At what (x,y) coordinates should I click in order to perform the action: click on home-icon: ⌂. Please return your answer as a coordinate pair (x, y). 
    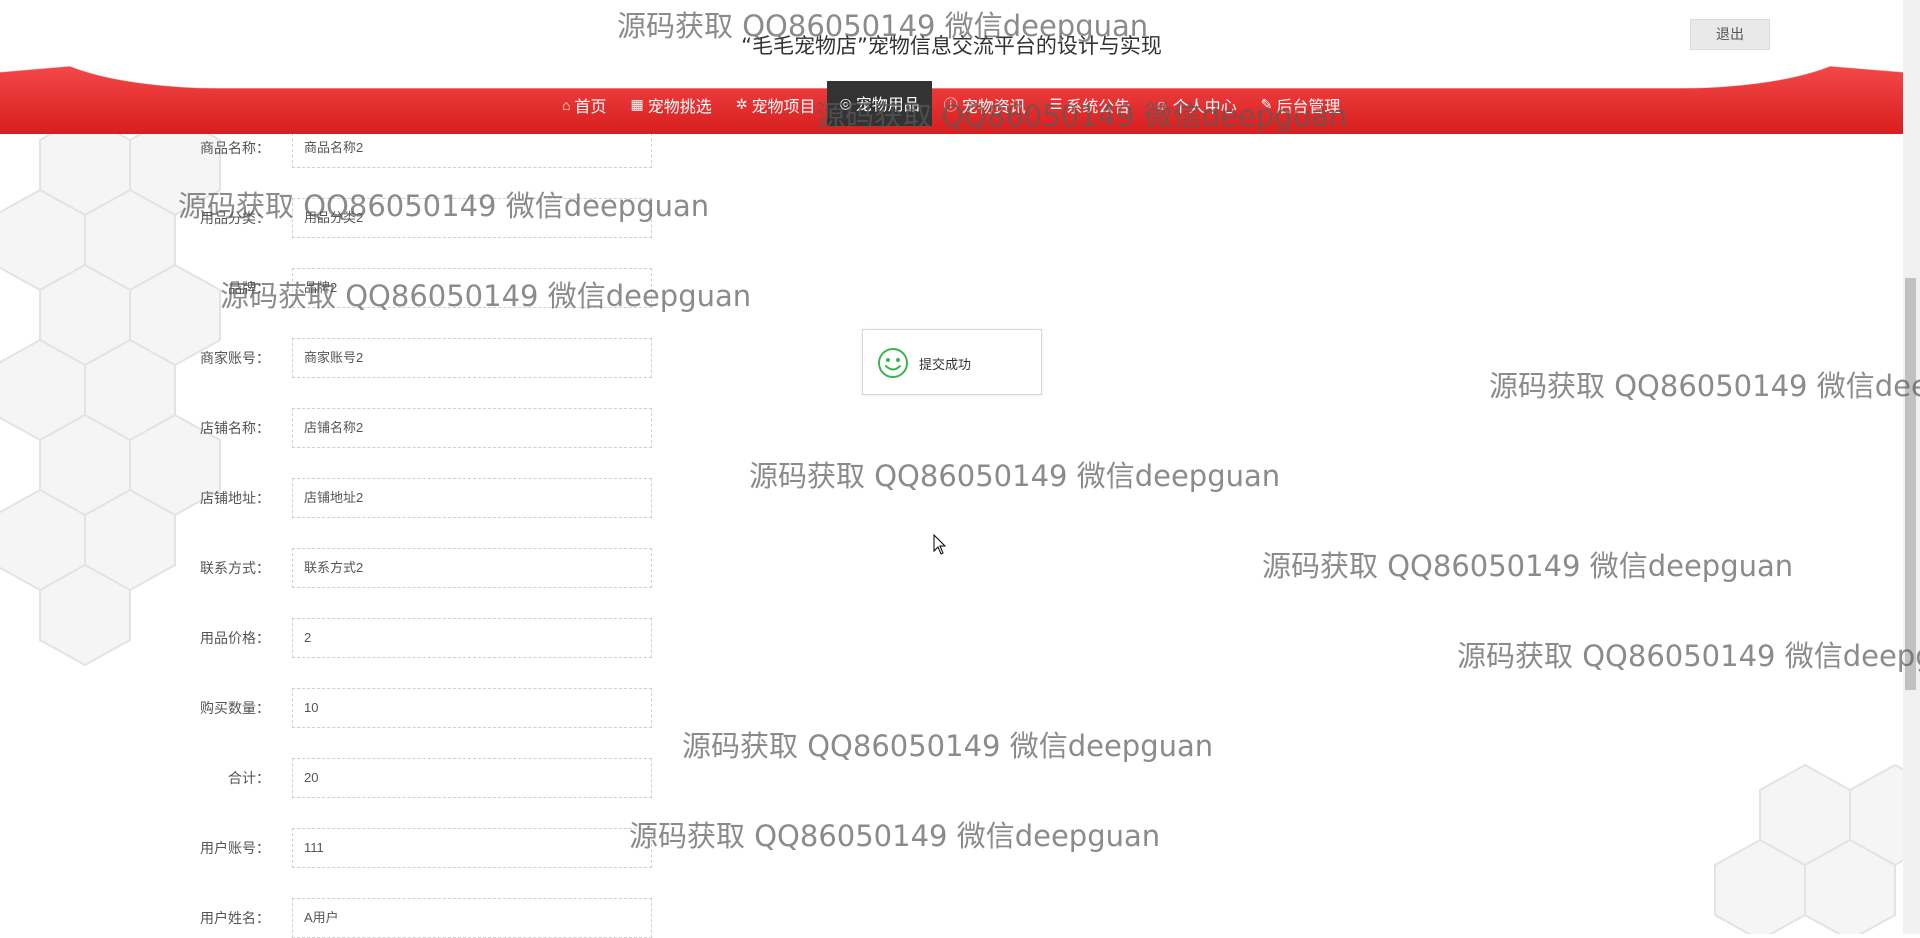
    Looking at the image, I should click on (566, 104).